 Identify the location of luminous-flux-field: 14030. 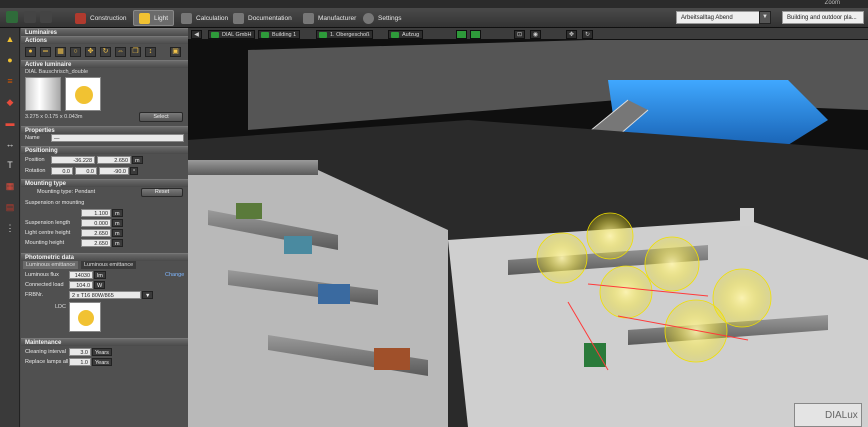
(81, 275).